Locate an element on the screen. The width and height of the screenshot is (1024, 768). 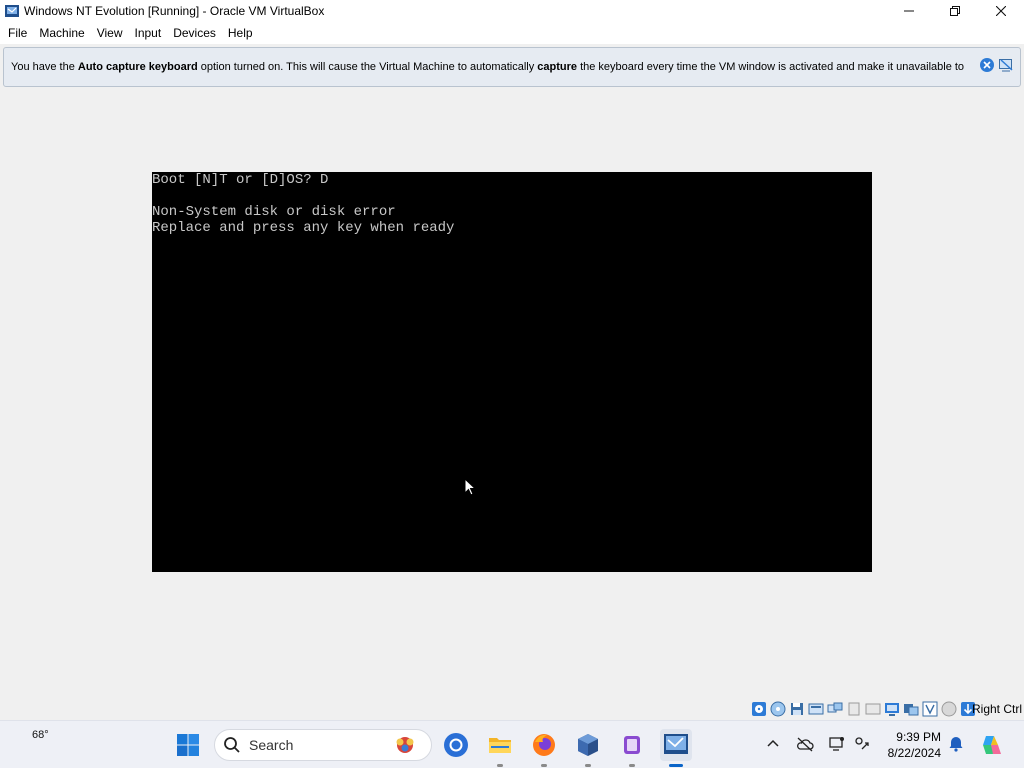
mouse-integration-icon is located at coordinates (949, 709).